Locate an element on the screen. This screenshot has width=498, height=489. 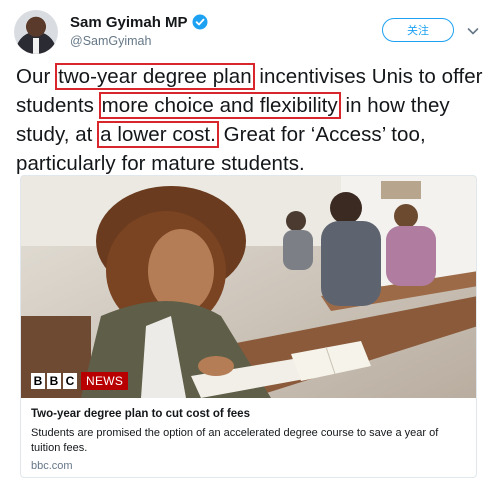
chevron-down-icon is located at coordinates (473, 31).